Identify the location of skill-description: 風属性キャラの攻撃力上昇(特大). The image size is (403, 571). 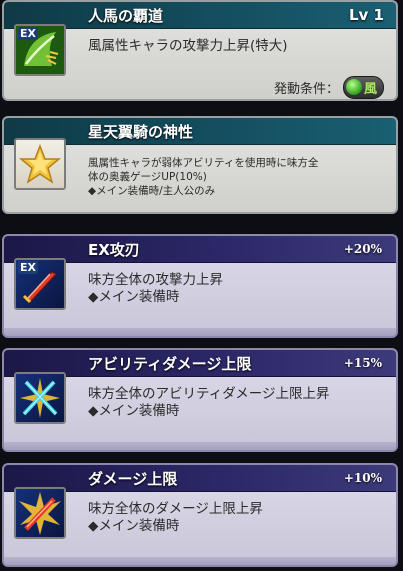
(188, 46).